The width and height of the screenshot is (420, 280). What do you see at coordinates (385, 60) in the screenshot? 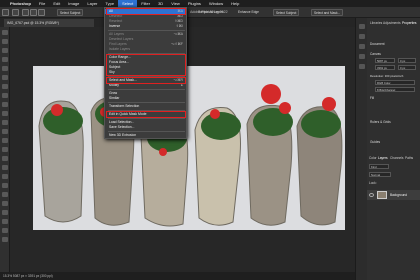
I see `width-field: 5087 px` at bounding box center [385, 60].